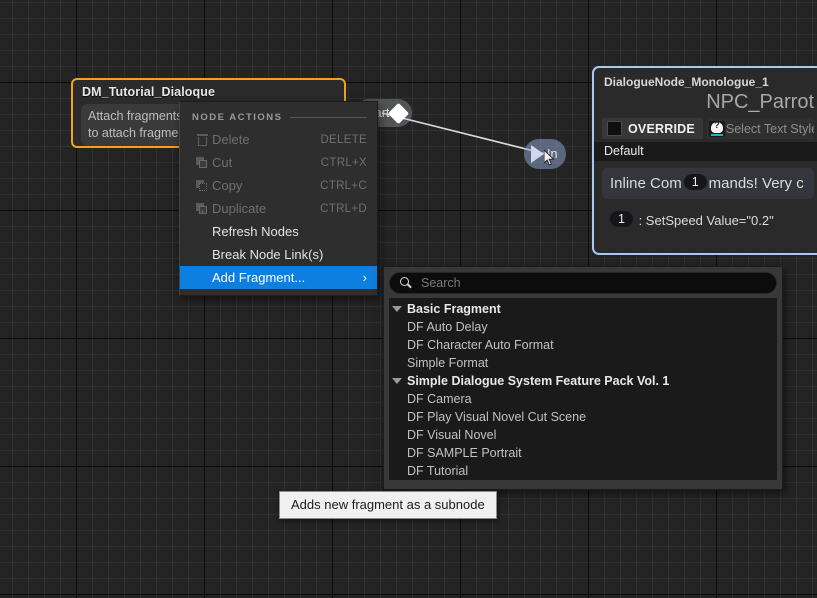 The width and height of the screenshot is (817, 598). What do you see at coordinates (202, 162) in the screenshot?
I see `cut-icon` at bounding box center [202, 162].